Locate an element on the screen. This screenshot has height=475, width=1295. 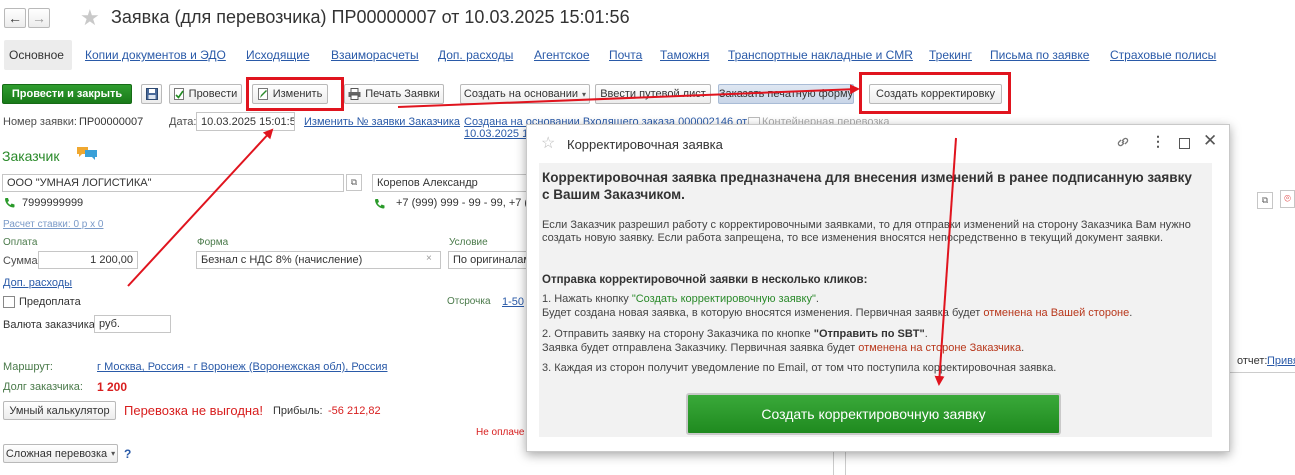
order-print-form-button: Заказать печатную форму is located at coordinates (786, 94).